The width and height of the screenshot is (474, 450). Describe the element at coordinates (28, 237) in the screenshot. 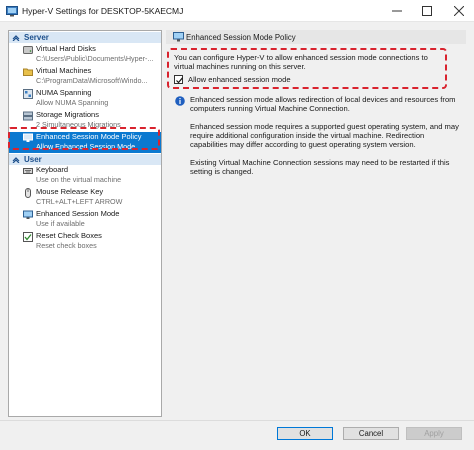

I see `reset-checkbox-icon` at that location.